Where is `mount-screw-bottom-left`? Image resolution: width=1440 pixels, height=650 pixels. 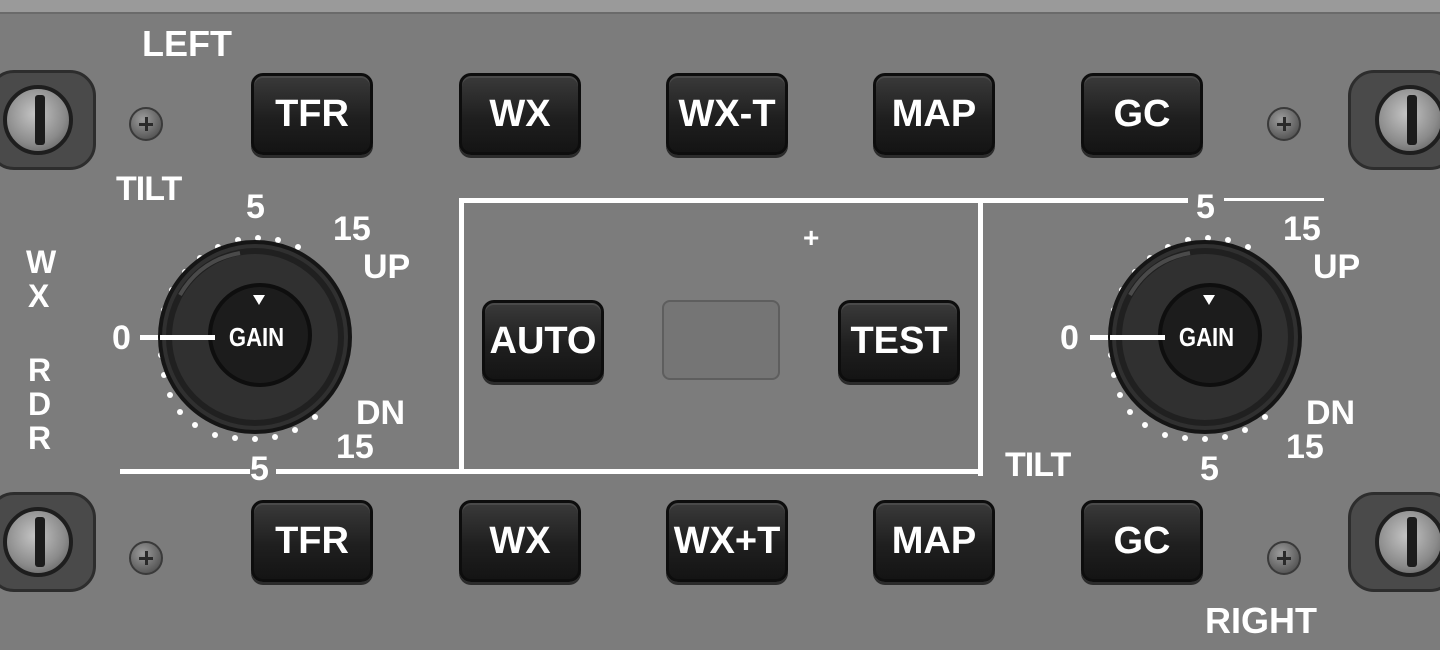 mount-screw-bottom-left is located at coordinates (48, 542).